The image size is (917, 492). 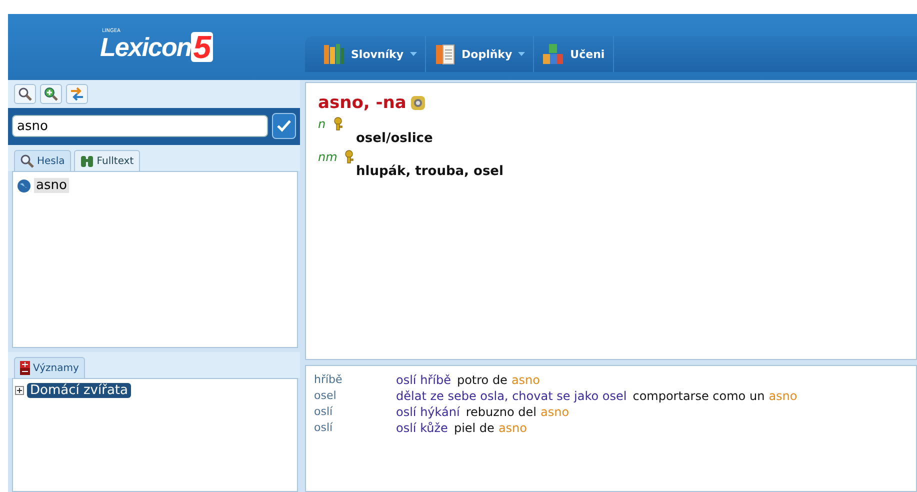 I want to click on confirm-button, so click(x=284, y=126).